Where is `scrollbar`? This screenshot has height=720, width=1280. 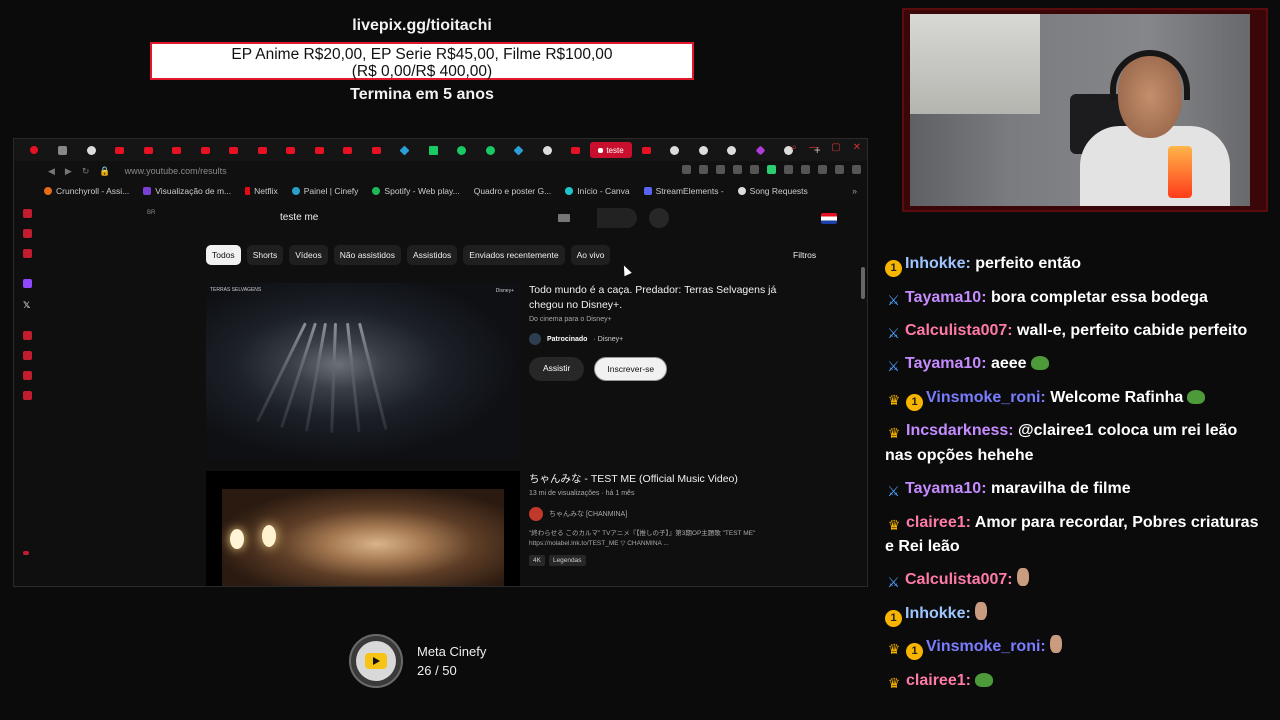
scrollbar is located at coordinates (863, 283).